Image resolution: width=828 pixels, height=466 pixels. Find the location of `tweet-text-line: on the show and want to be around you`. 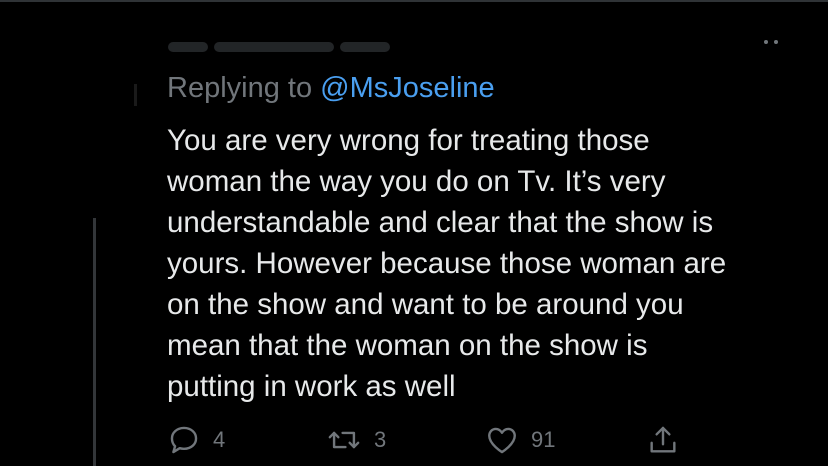

tweet-text-line: on the show and want to be around you is located at coordinates (425, 304).